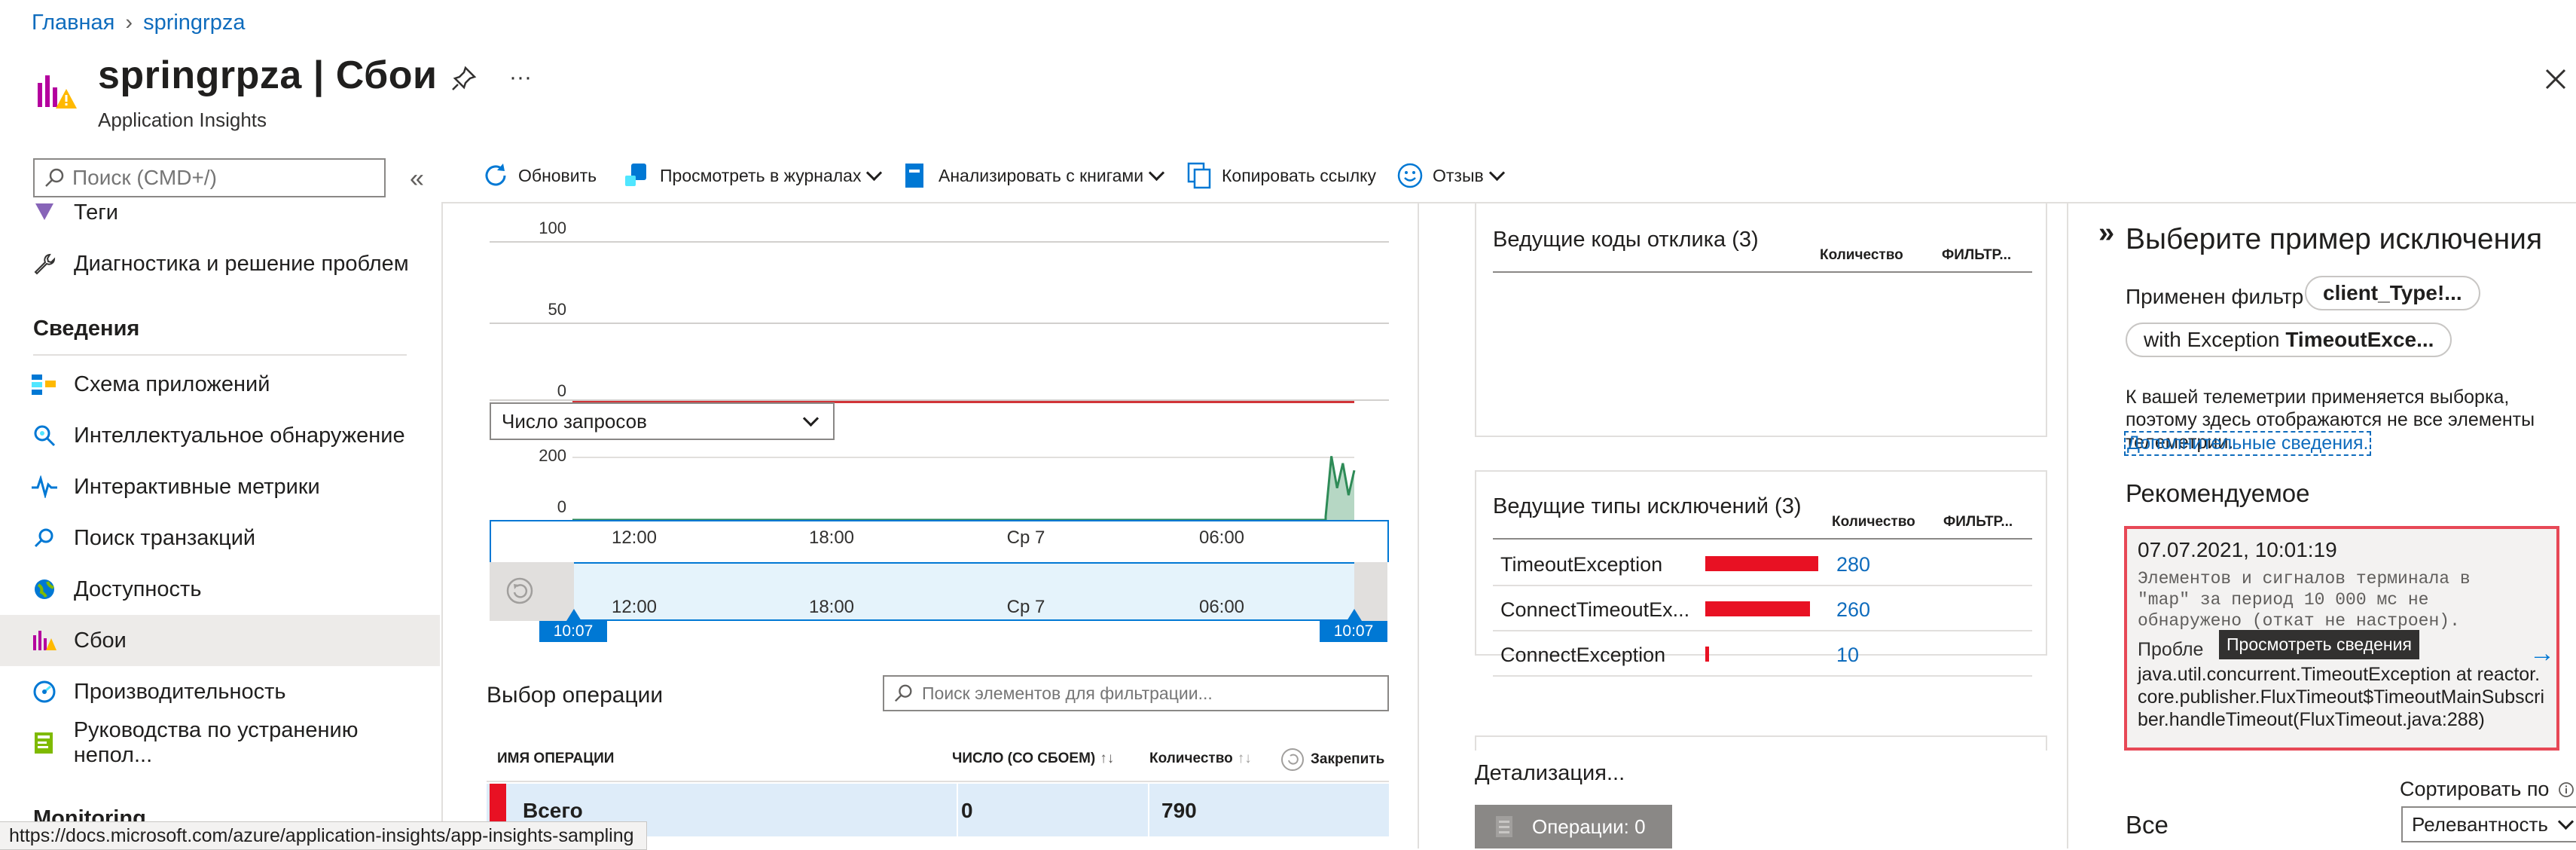 This screenshot has width=2576, height=850. I want to click on metric-select: Число запросов, so click(663, 421).